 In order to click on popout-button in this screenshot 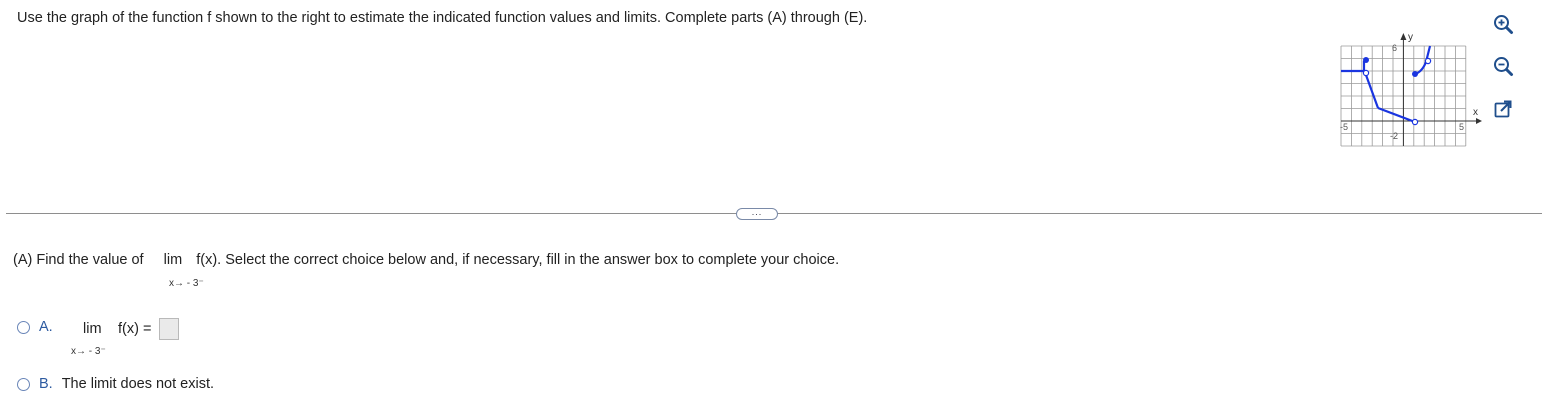, I will do `click(1503, 109)`.